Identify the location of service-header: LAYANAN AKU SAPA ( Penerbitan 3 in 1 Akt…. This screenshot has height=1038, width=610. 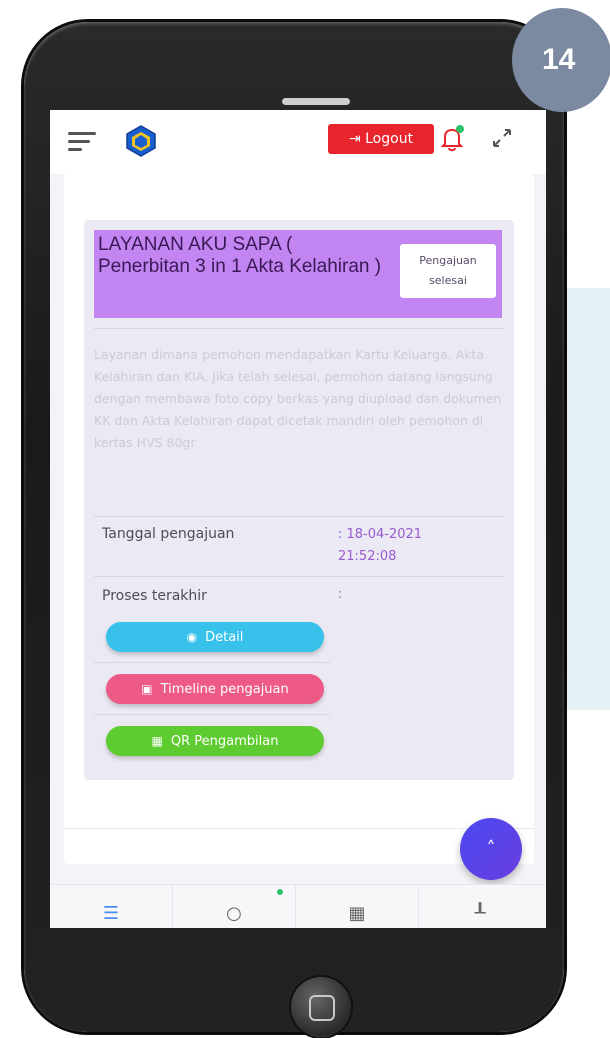
(298, 274).